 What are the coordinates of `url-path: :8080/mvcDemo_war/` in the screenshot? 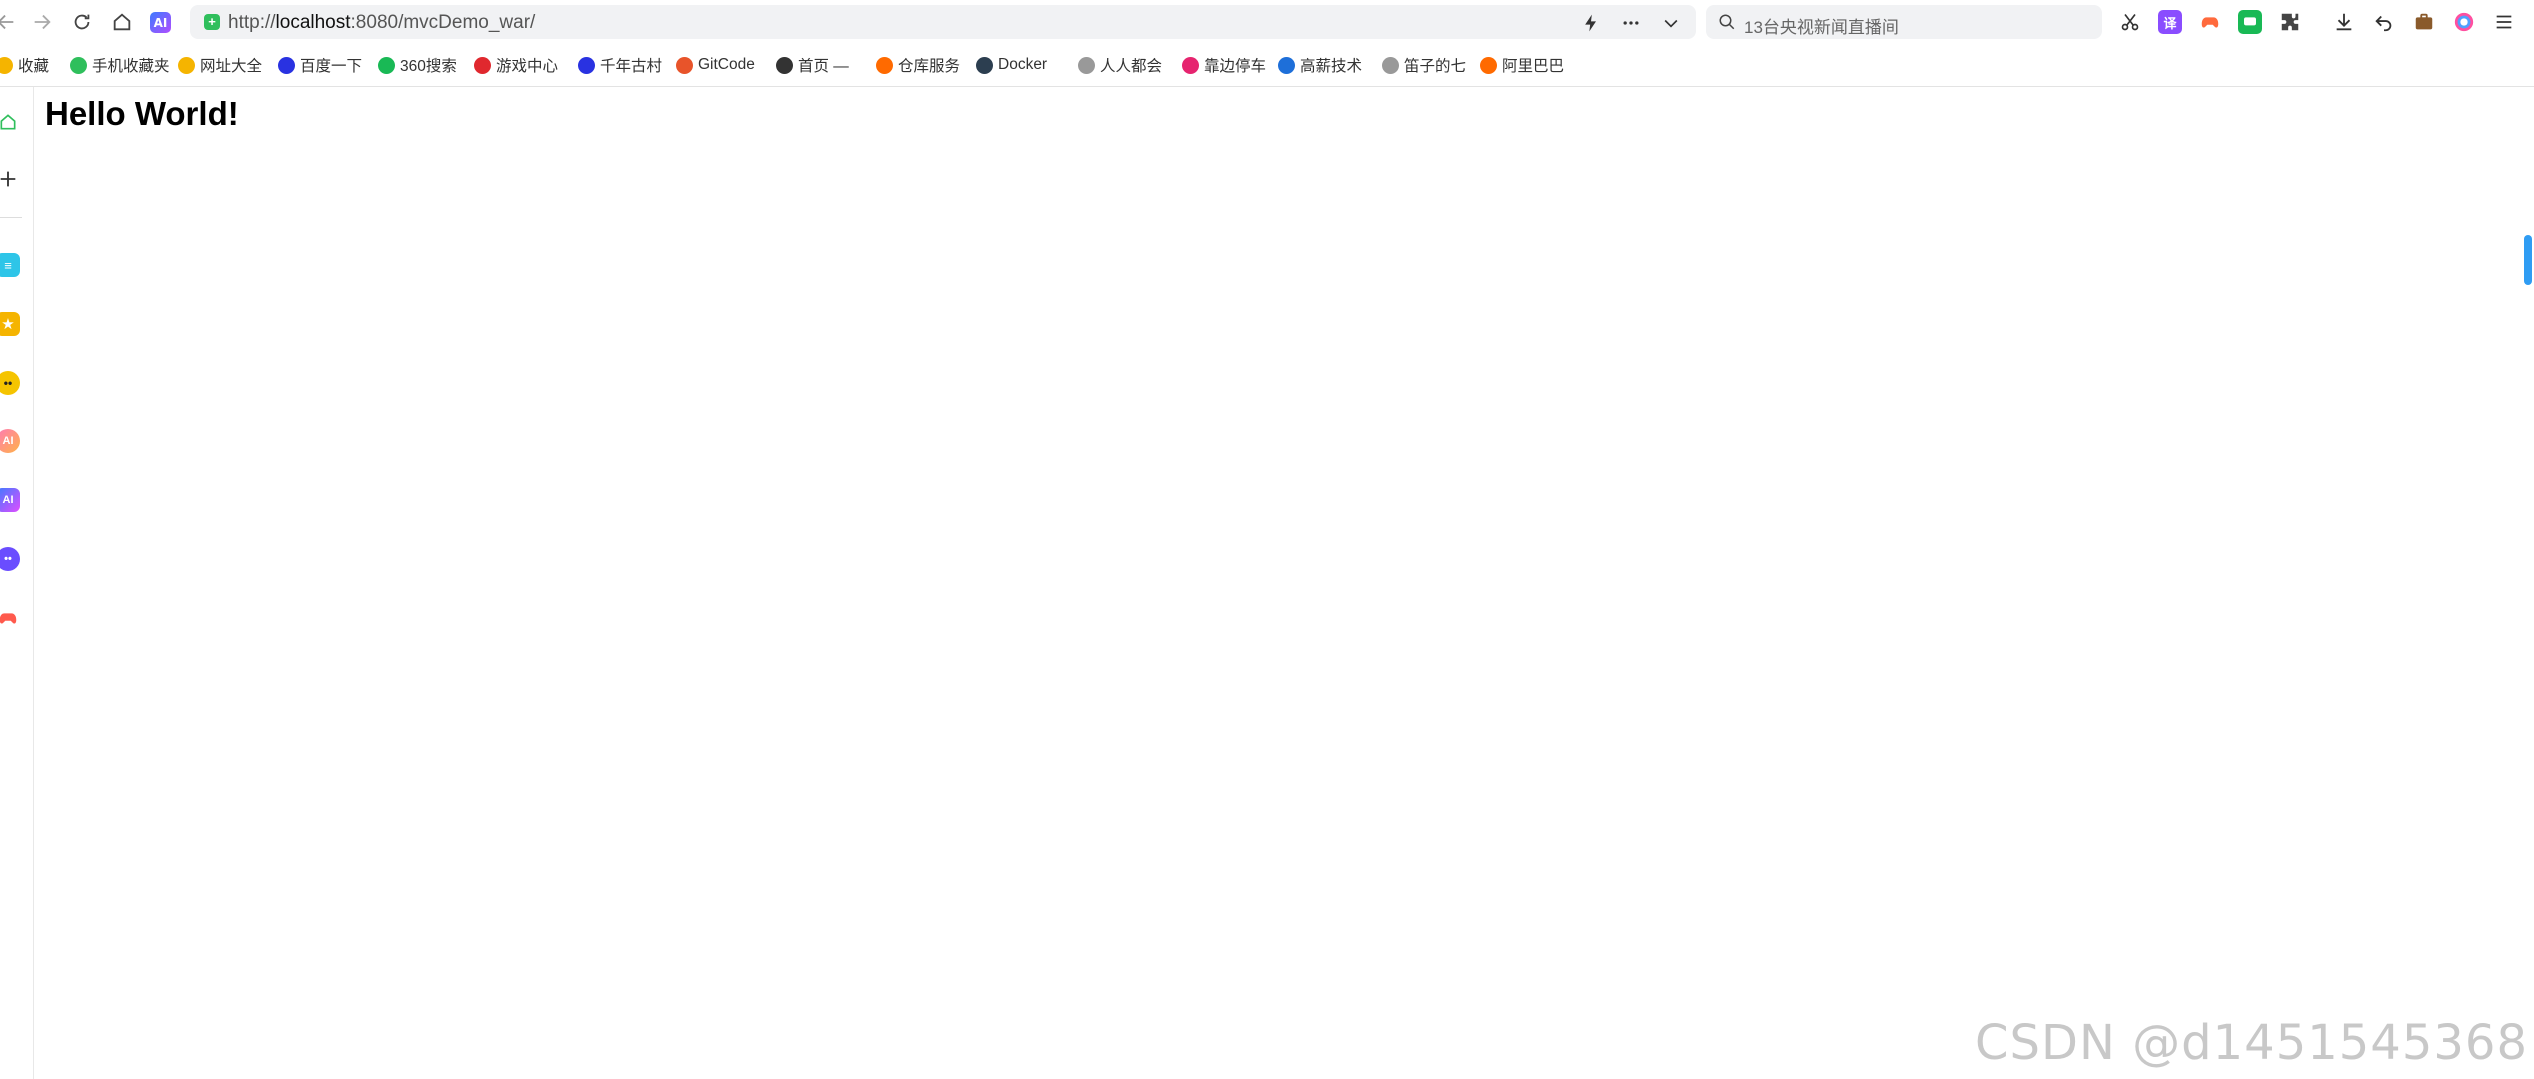 It's located at (443, 22).